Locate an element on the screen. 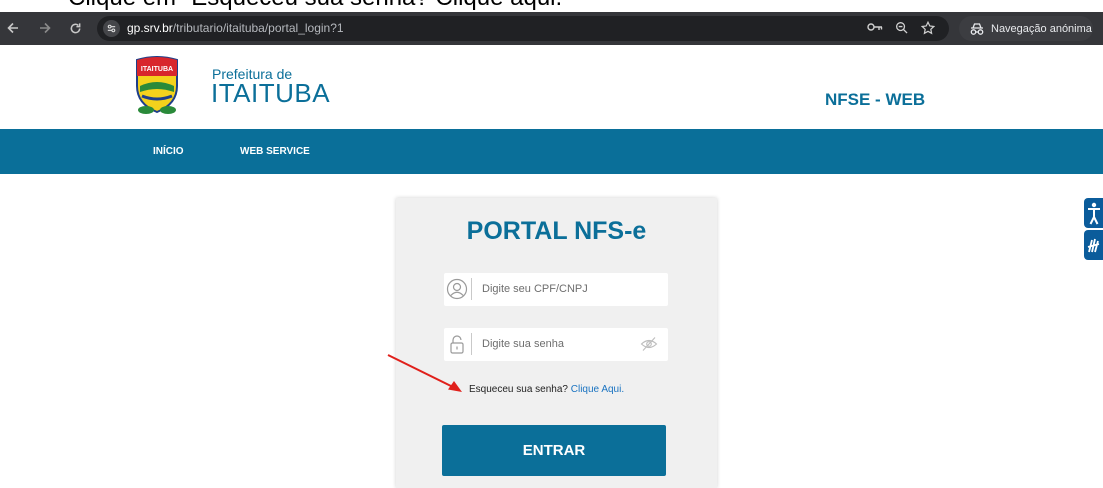 This screenshot has height=488, width=1103. sign-language-tab is located at coordinates (1093, 245).